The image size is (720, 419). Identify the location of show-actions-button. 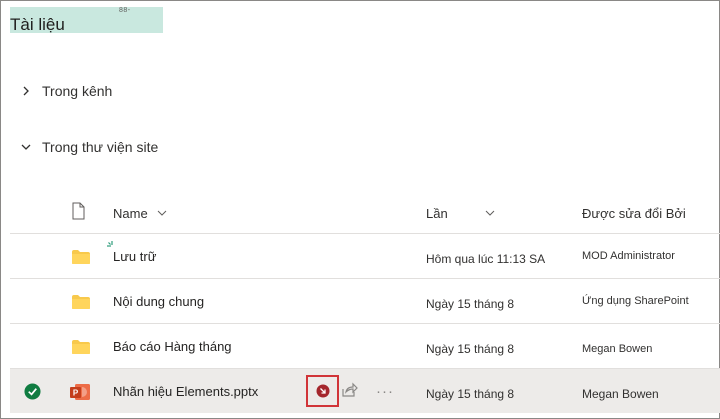
(322, 391).